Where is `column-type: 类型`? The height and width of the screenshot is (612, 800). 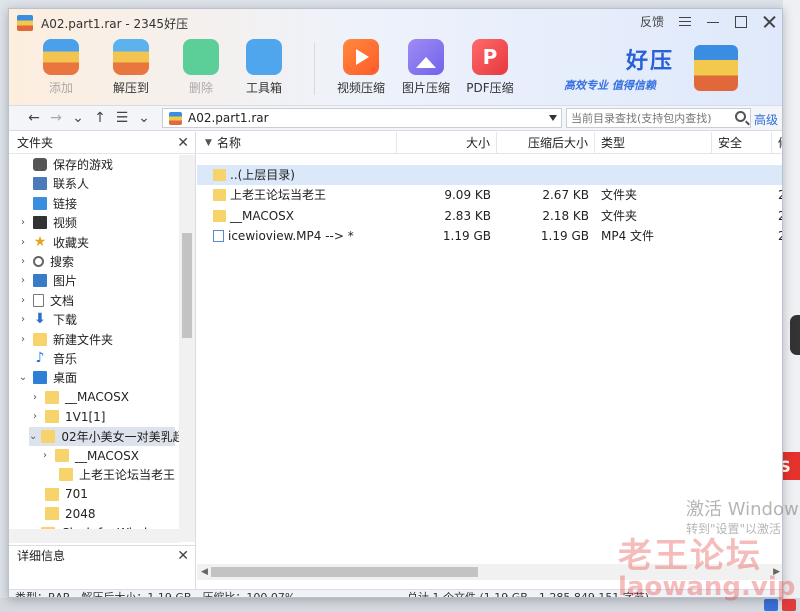 column-type: 类型 is located at coordinates (653, 143).